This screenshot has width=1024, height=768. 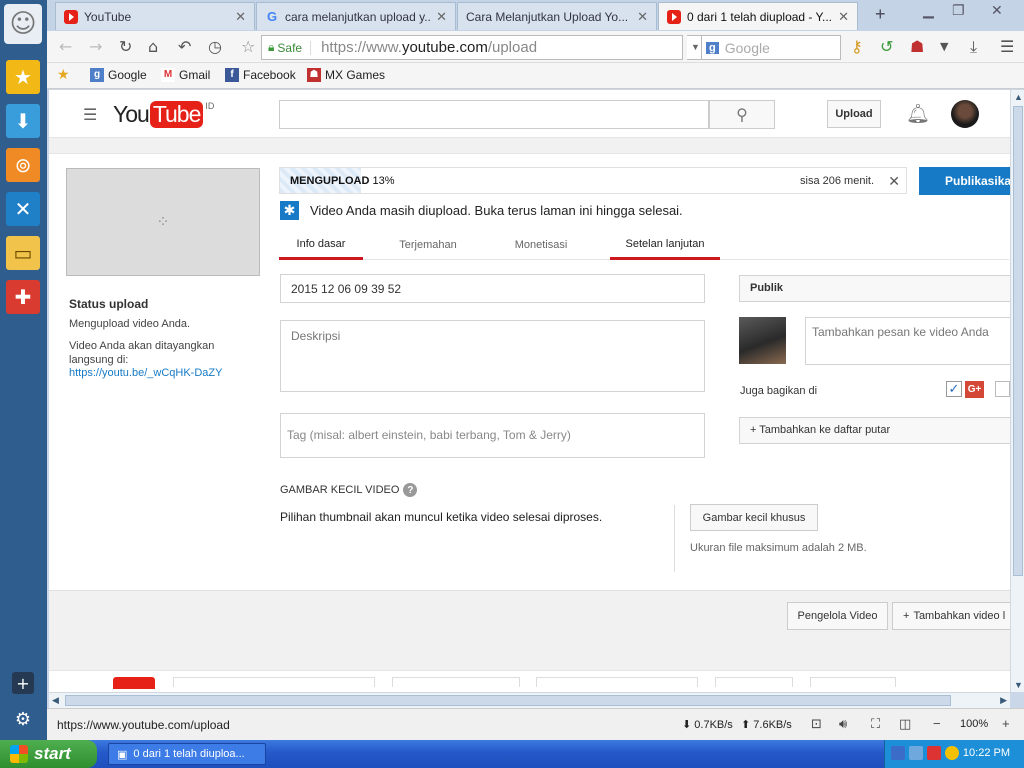 What do you see at coordinates (934, 753) in the screenshot?
I see `tray-app-icon` at bounding box center [934, 753].